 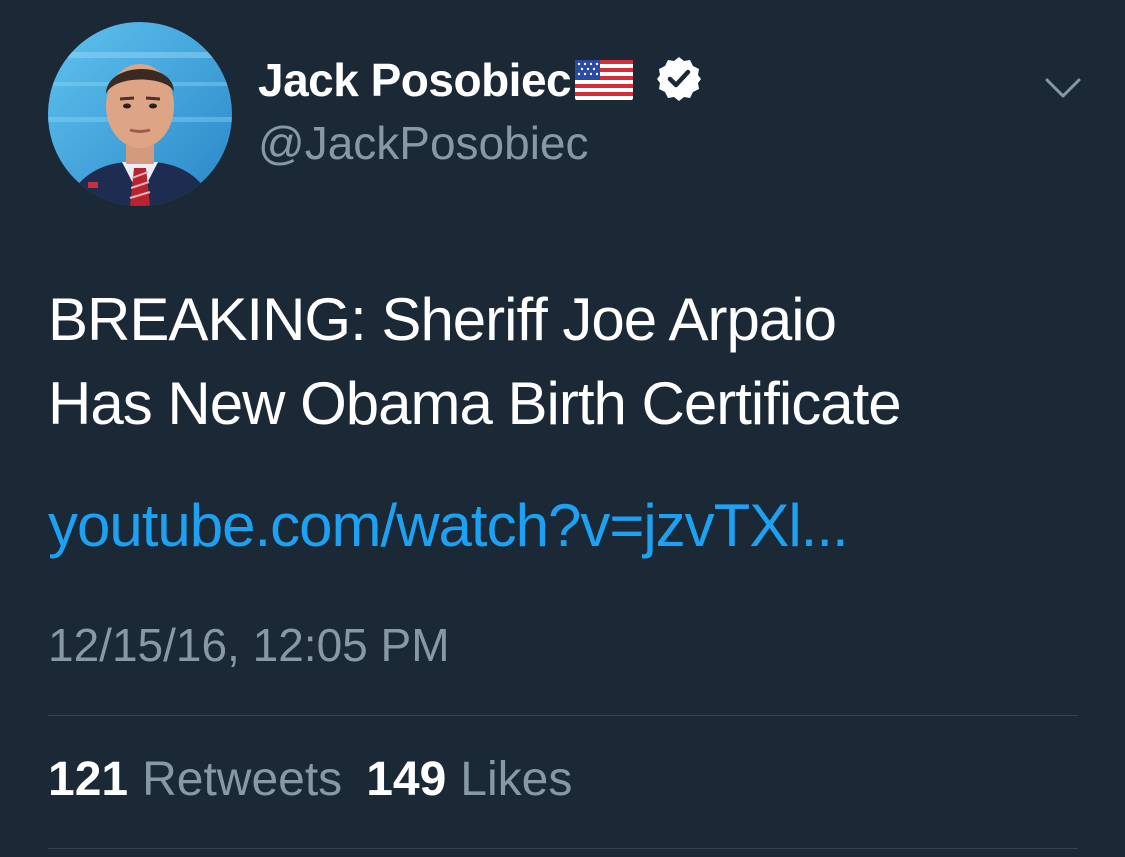 I want to click on retweets-label: Retweets, so click(x=242, y=779).